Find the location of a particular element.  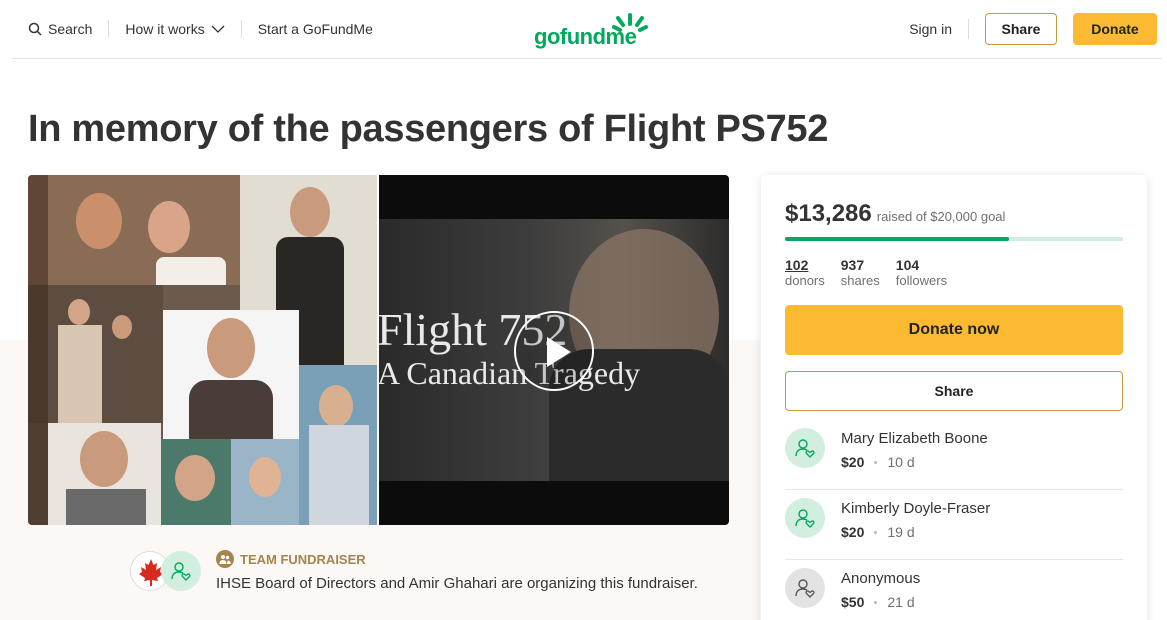

progress-fill is located at coordinates (897, 239).